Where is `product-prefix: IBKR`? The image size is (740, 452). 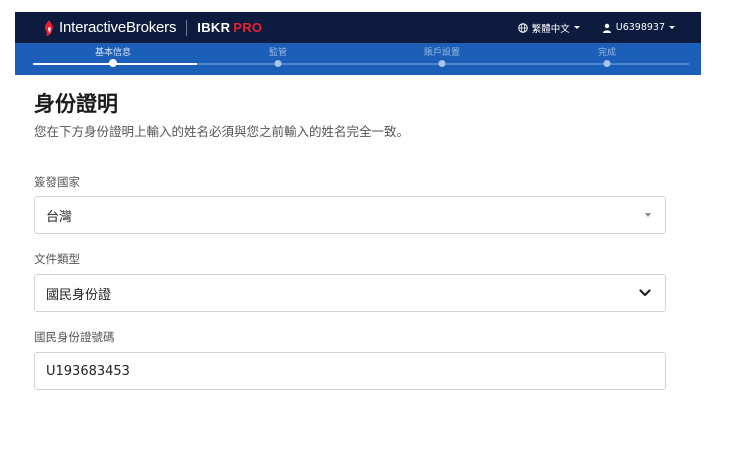 product-prefix: IBKR is located at coordinates (214, 27).